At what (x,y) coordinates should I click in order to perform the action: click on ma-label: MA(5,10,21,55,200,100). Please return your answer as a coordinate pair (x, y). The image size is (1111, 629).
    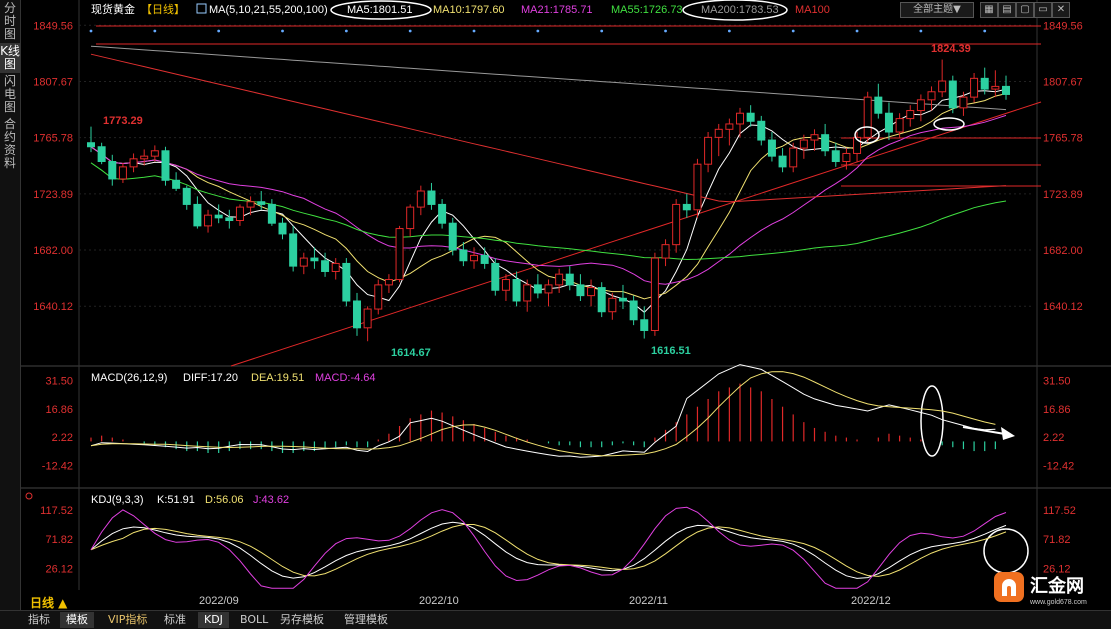
    Looking at the image, I should click on (268, 10).